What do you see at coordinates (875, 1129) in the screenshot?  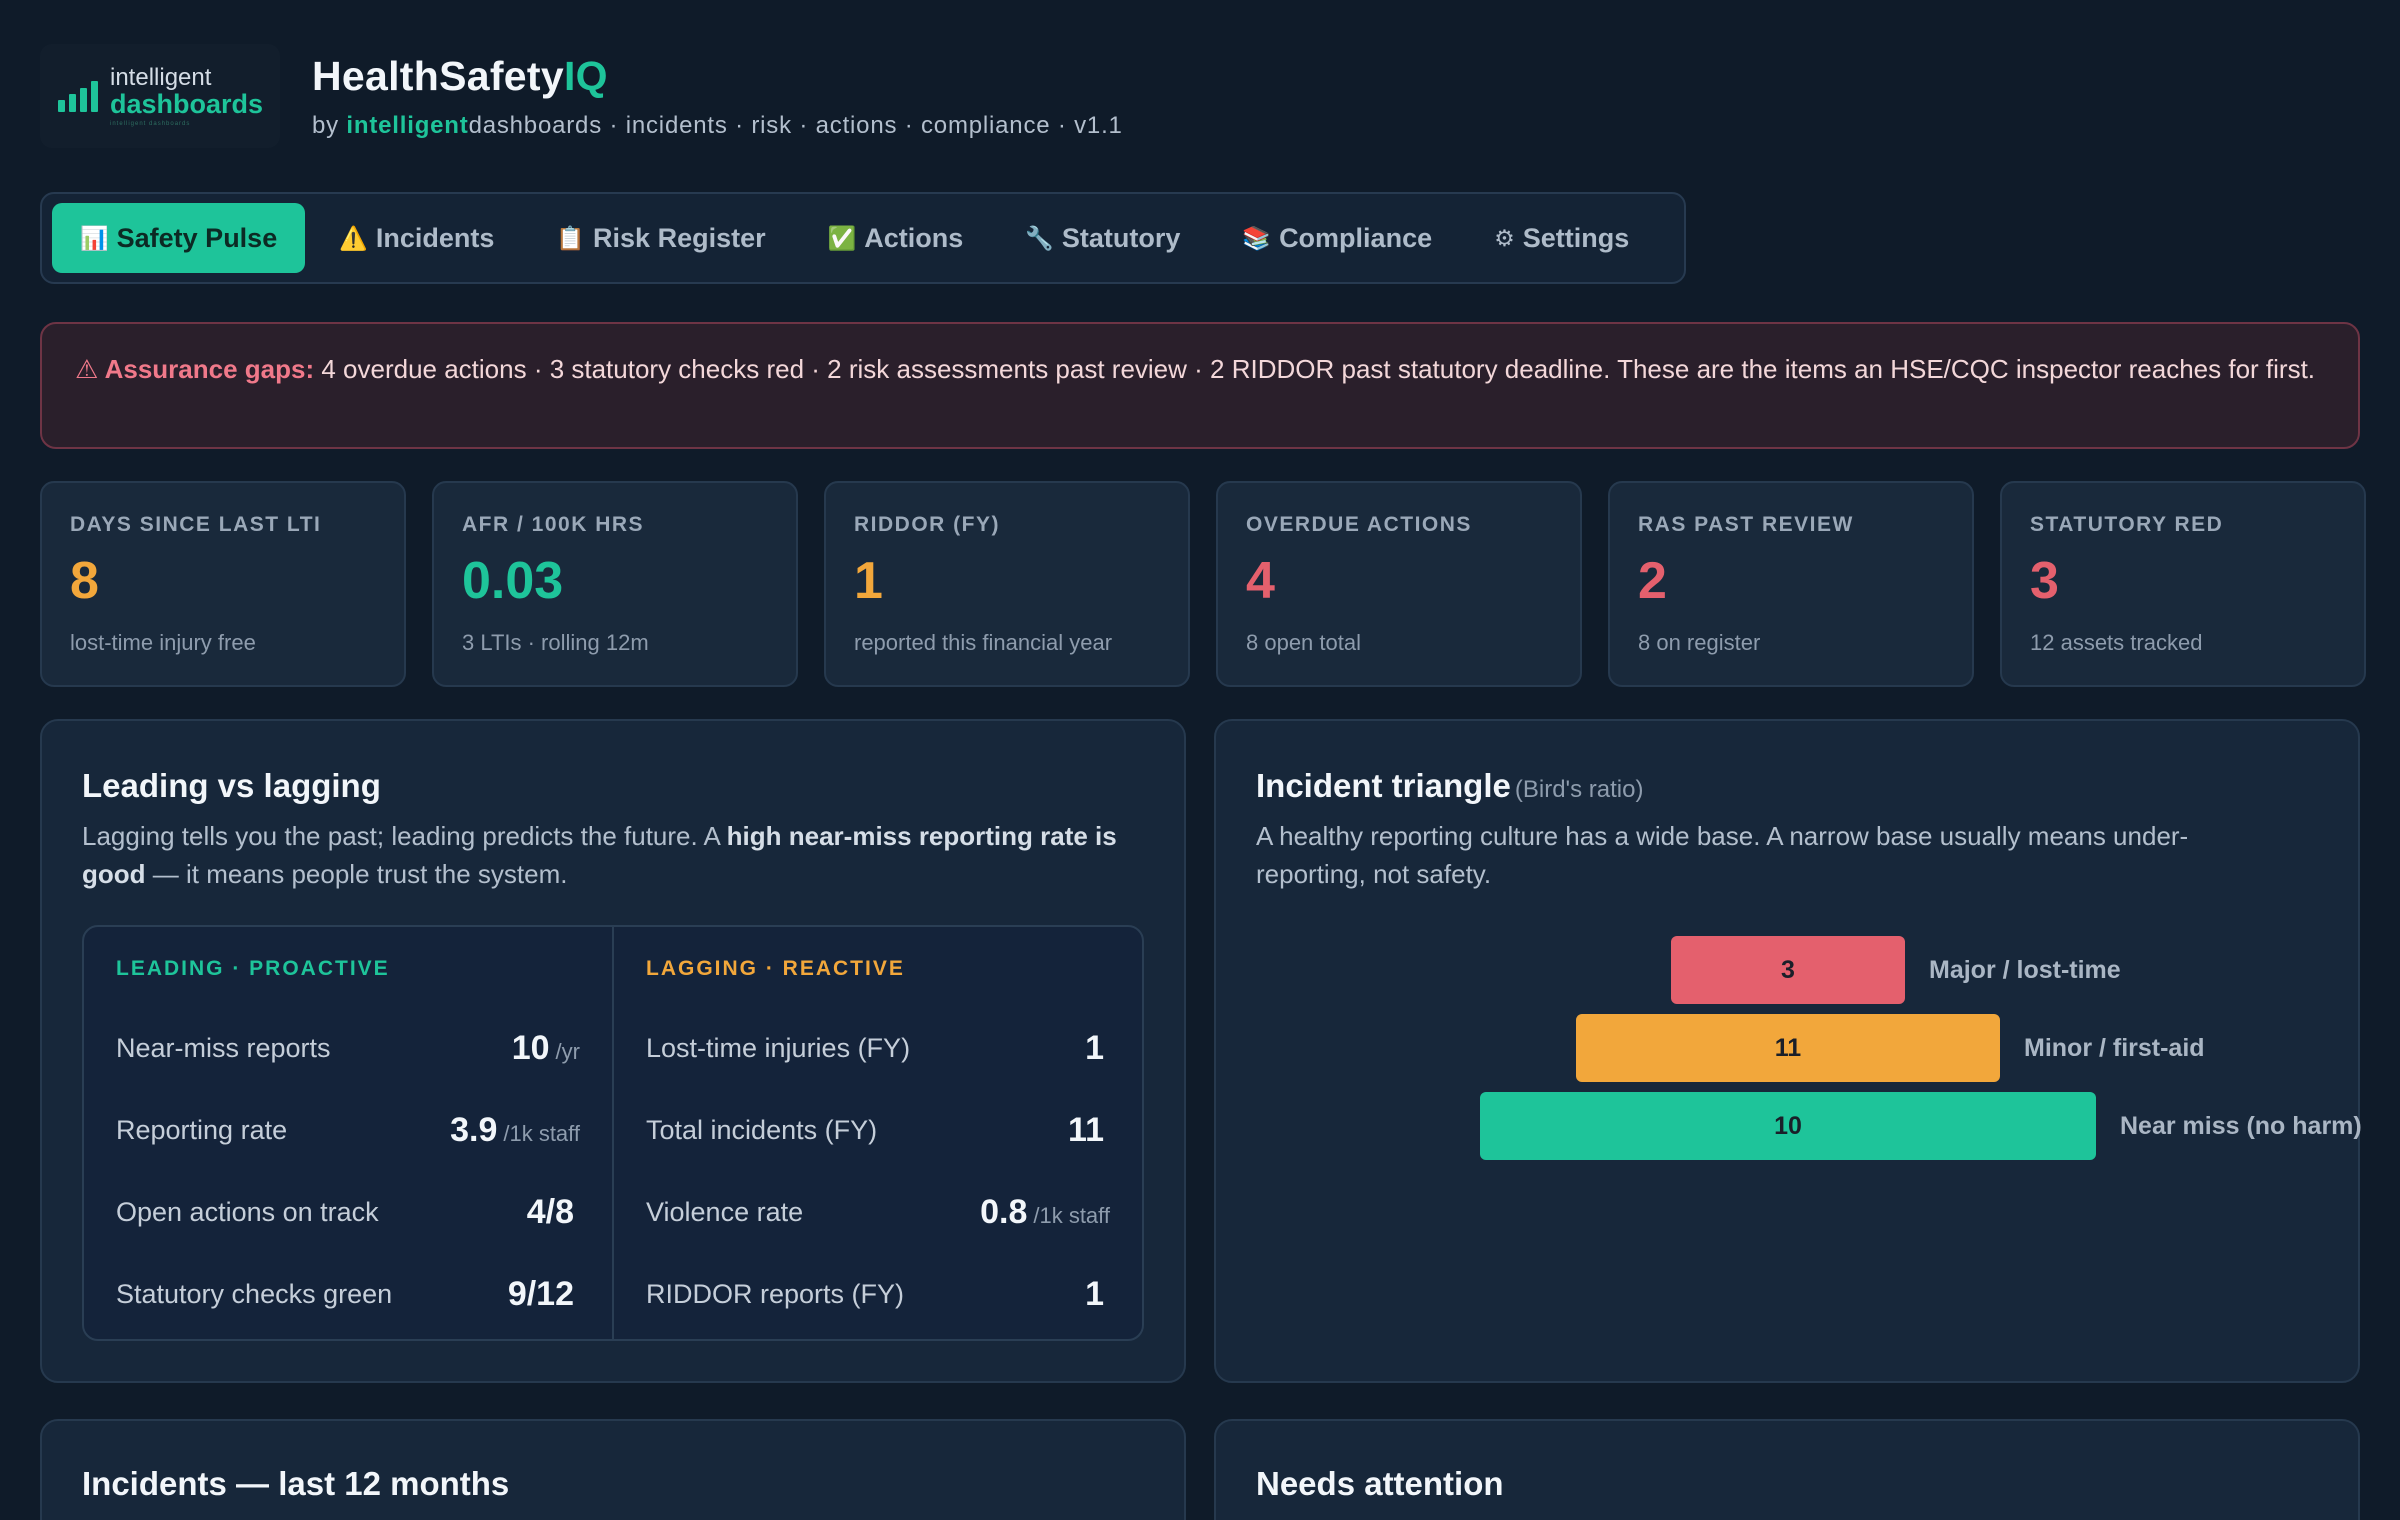 I see `metric-row: Total incidents (FY) 11` at bounding box center [875, 1129].